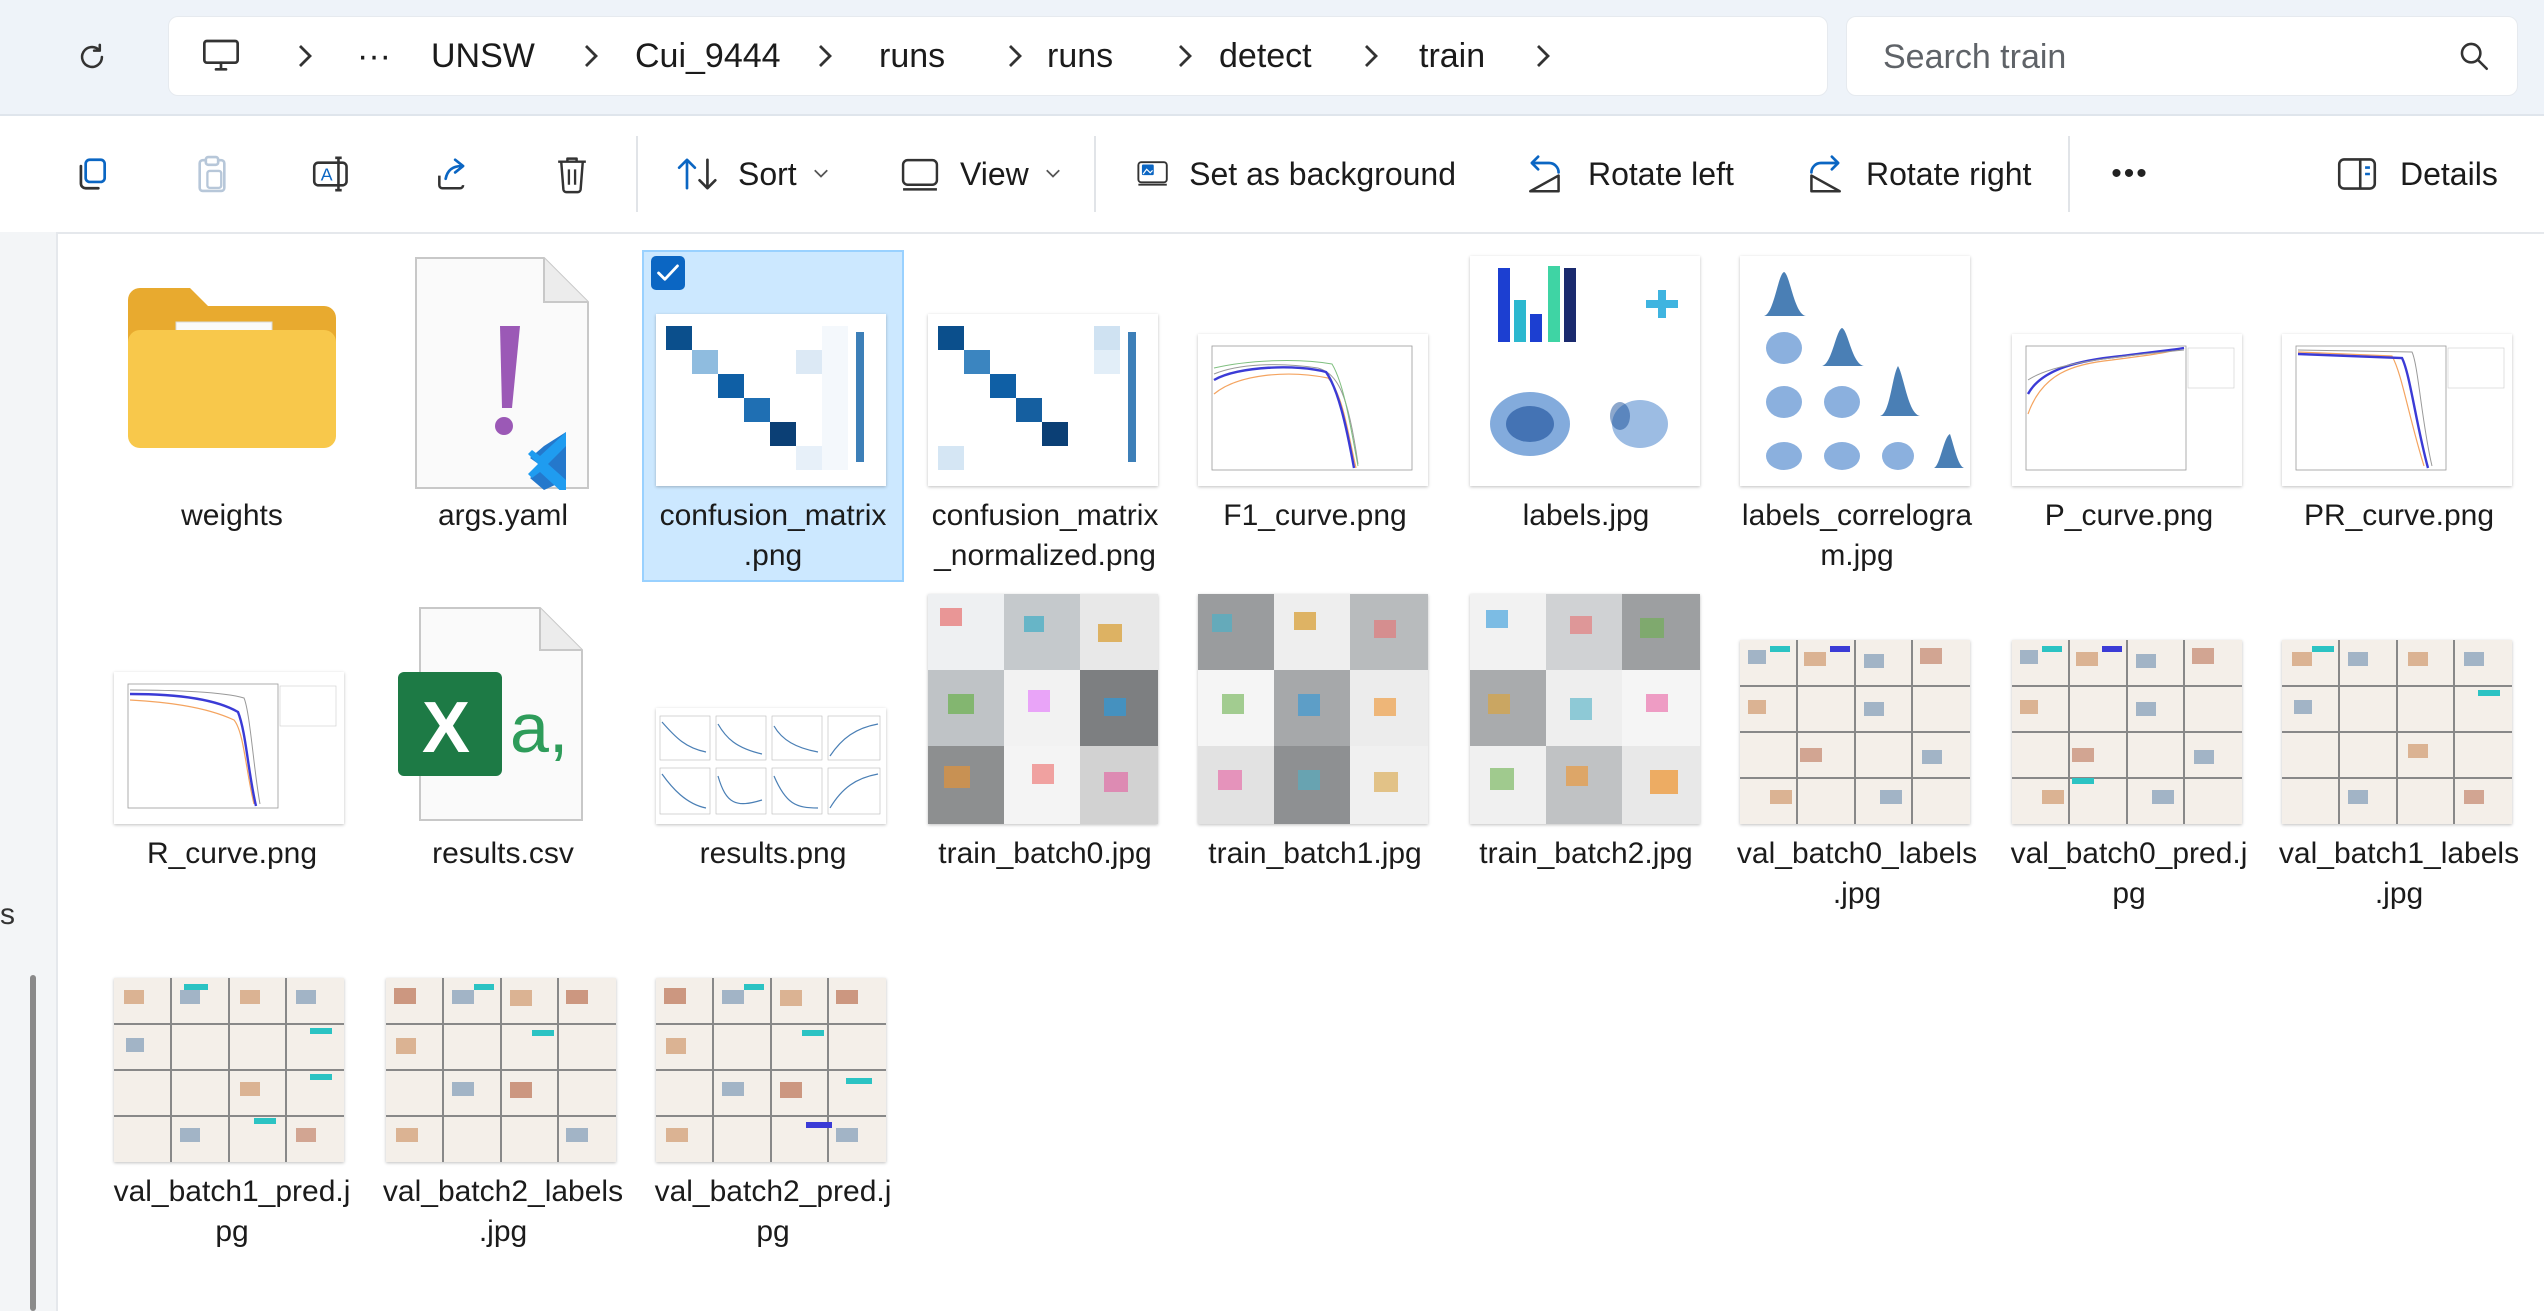 Image resolution: width=2544 pixels, height=1311 pixels. What do you see at coordinates (483, 56) in the screenshot?
I see `breadcrumb-item-unsw: UNSW` at bounding box center [483, 56].